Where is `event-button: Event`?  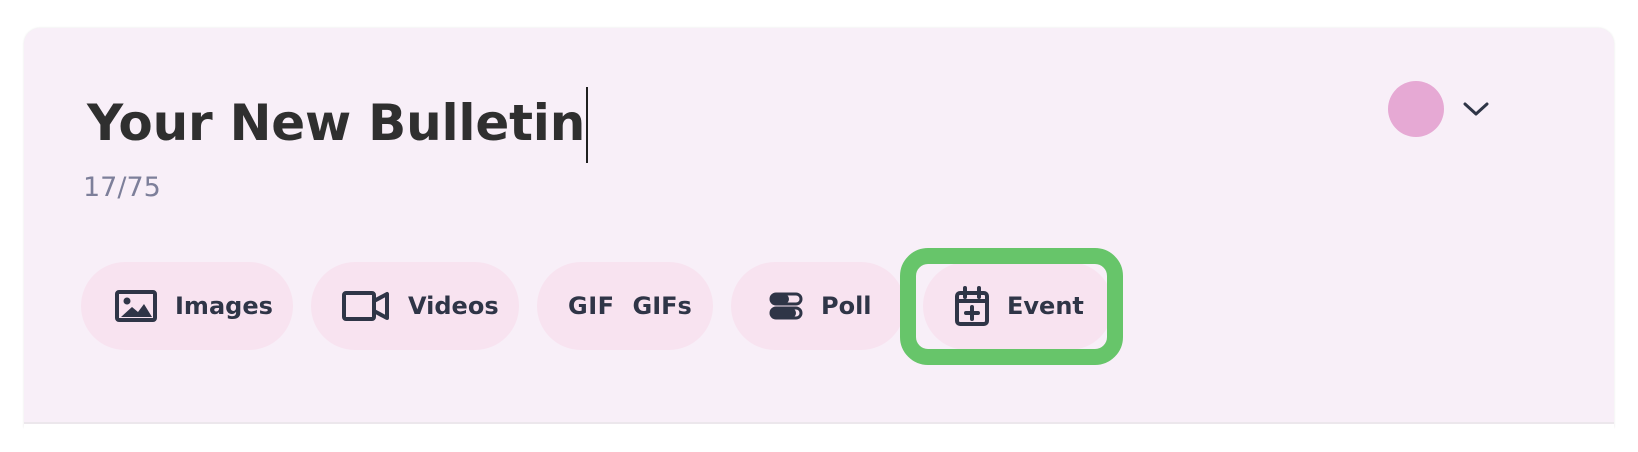 event-button: Event is located at coordinates (1018, 306).